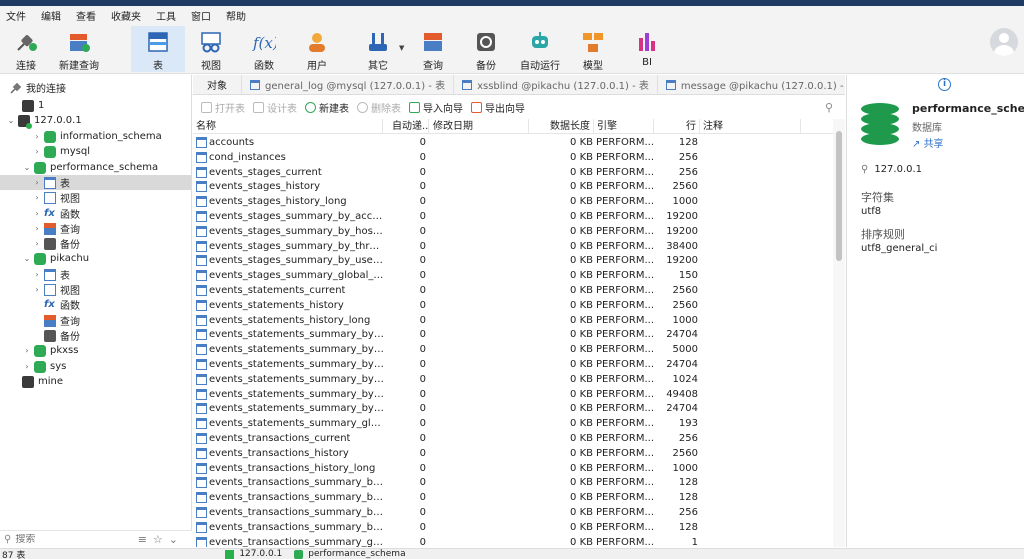 Image resolution: width=1024 pixels, height=559 pixels. I want to click on tree-pk-queries: 查询, so click(95, 320).